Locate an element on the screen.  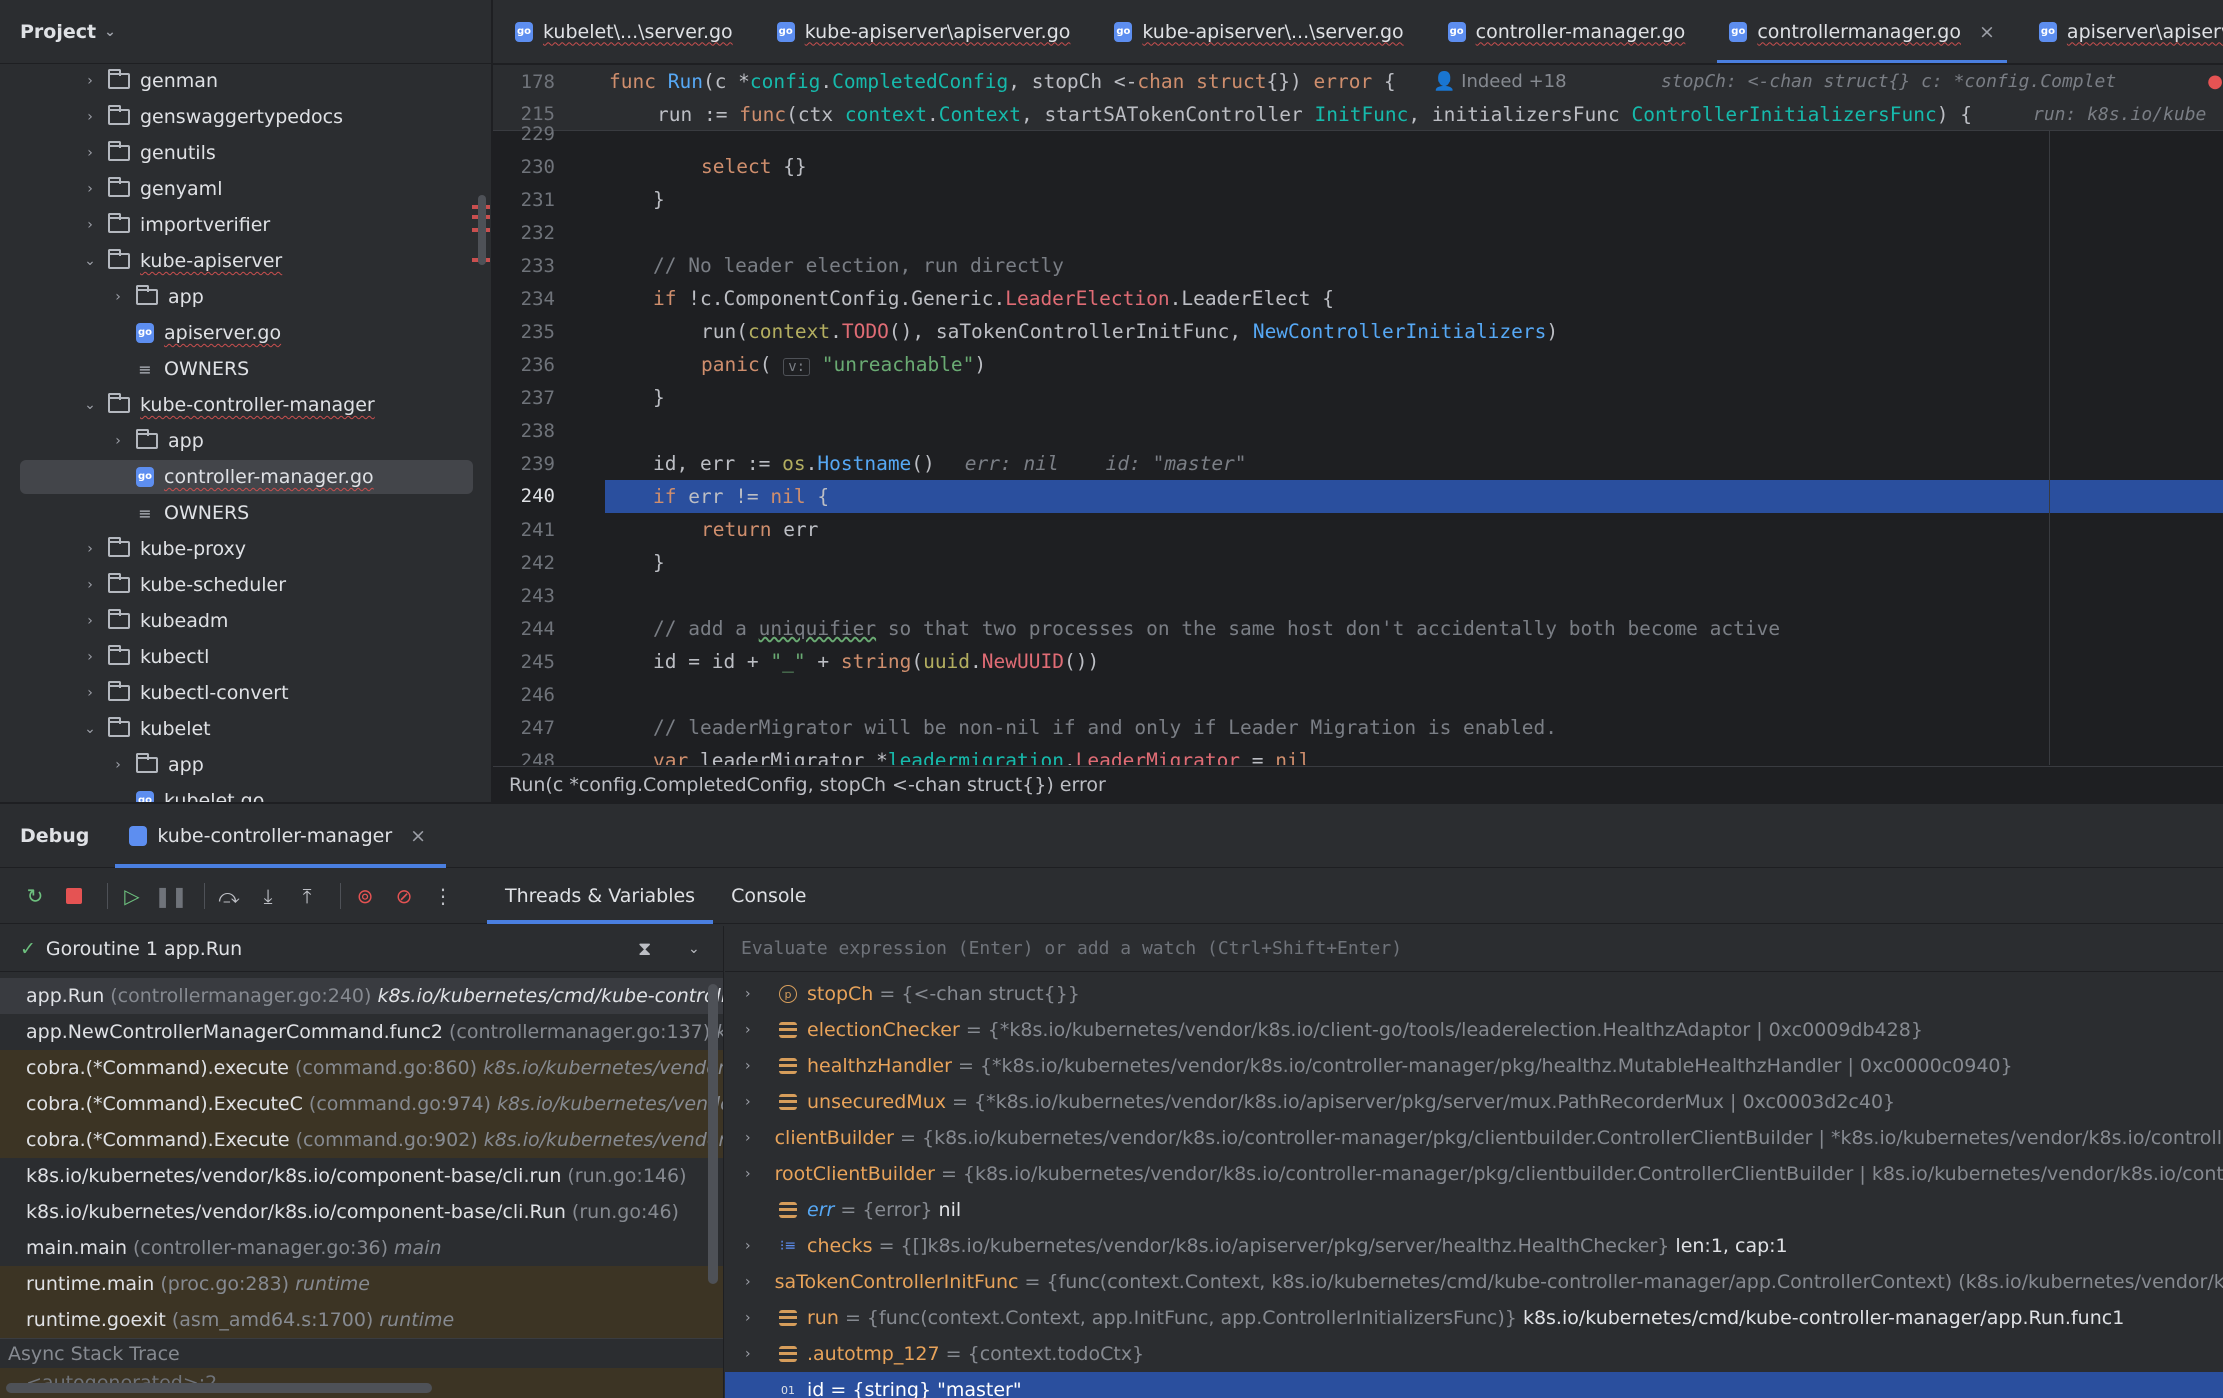
resume-icon: ▷ is located at coordinates (132, 896).